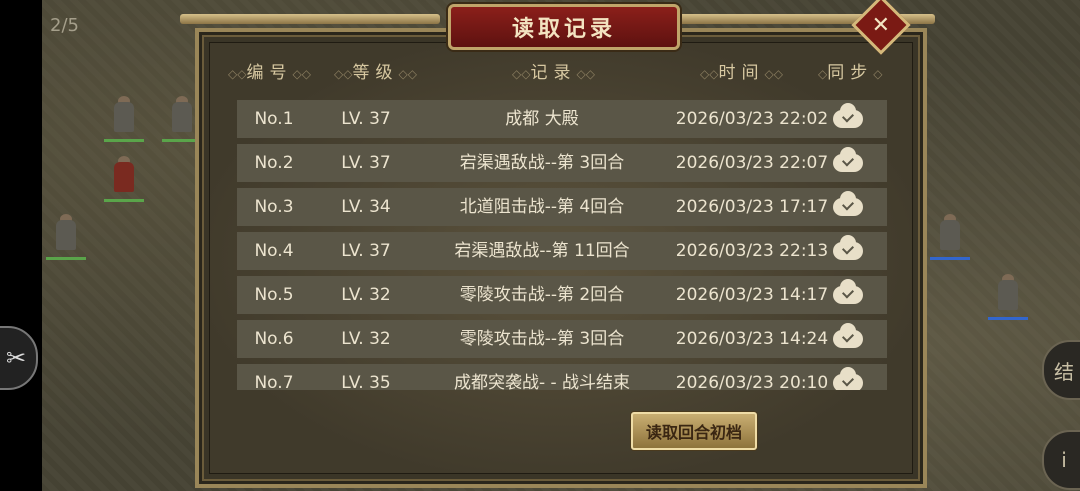  What do you see at coordinates (553, 73) in the screenshot?
I see `column-header-record: ◇◇记录◇◇` at bounding box center [553, 73].